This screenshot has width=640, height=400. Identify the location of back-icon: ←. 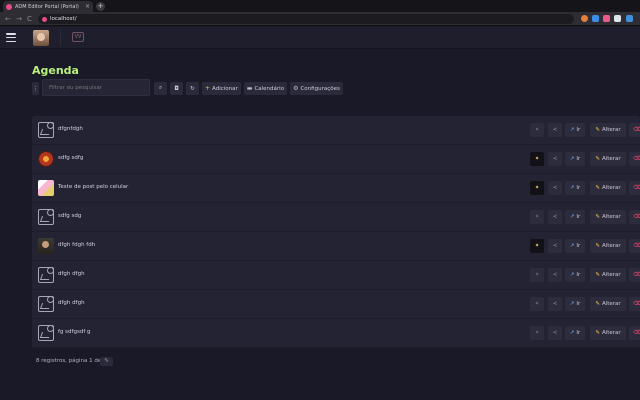
(8, 19).